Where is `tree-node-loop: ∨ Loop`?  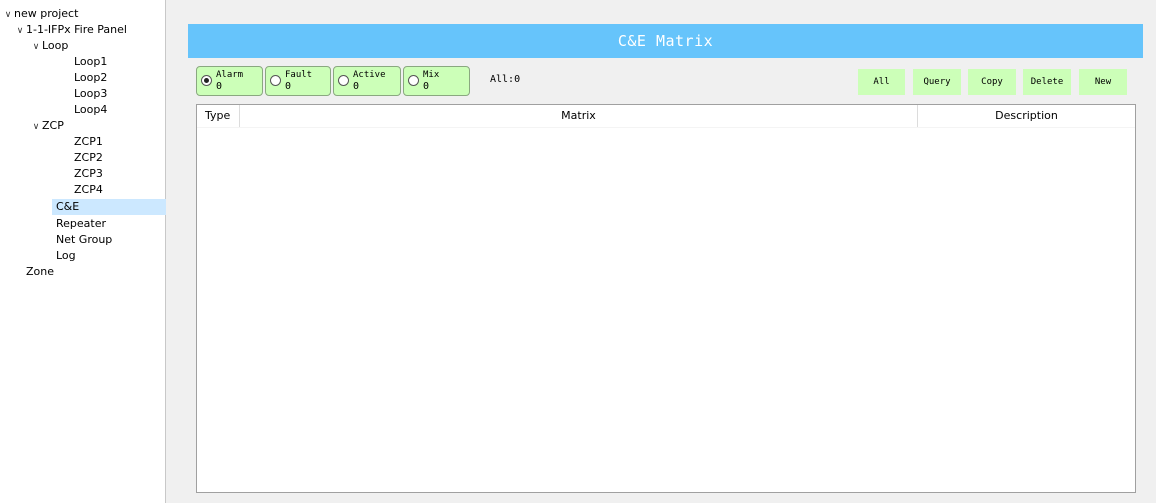 tree-node-loop: ∨ Loop is located at coordinates (49, 46).